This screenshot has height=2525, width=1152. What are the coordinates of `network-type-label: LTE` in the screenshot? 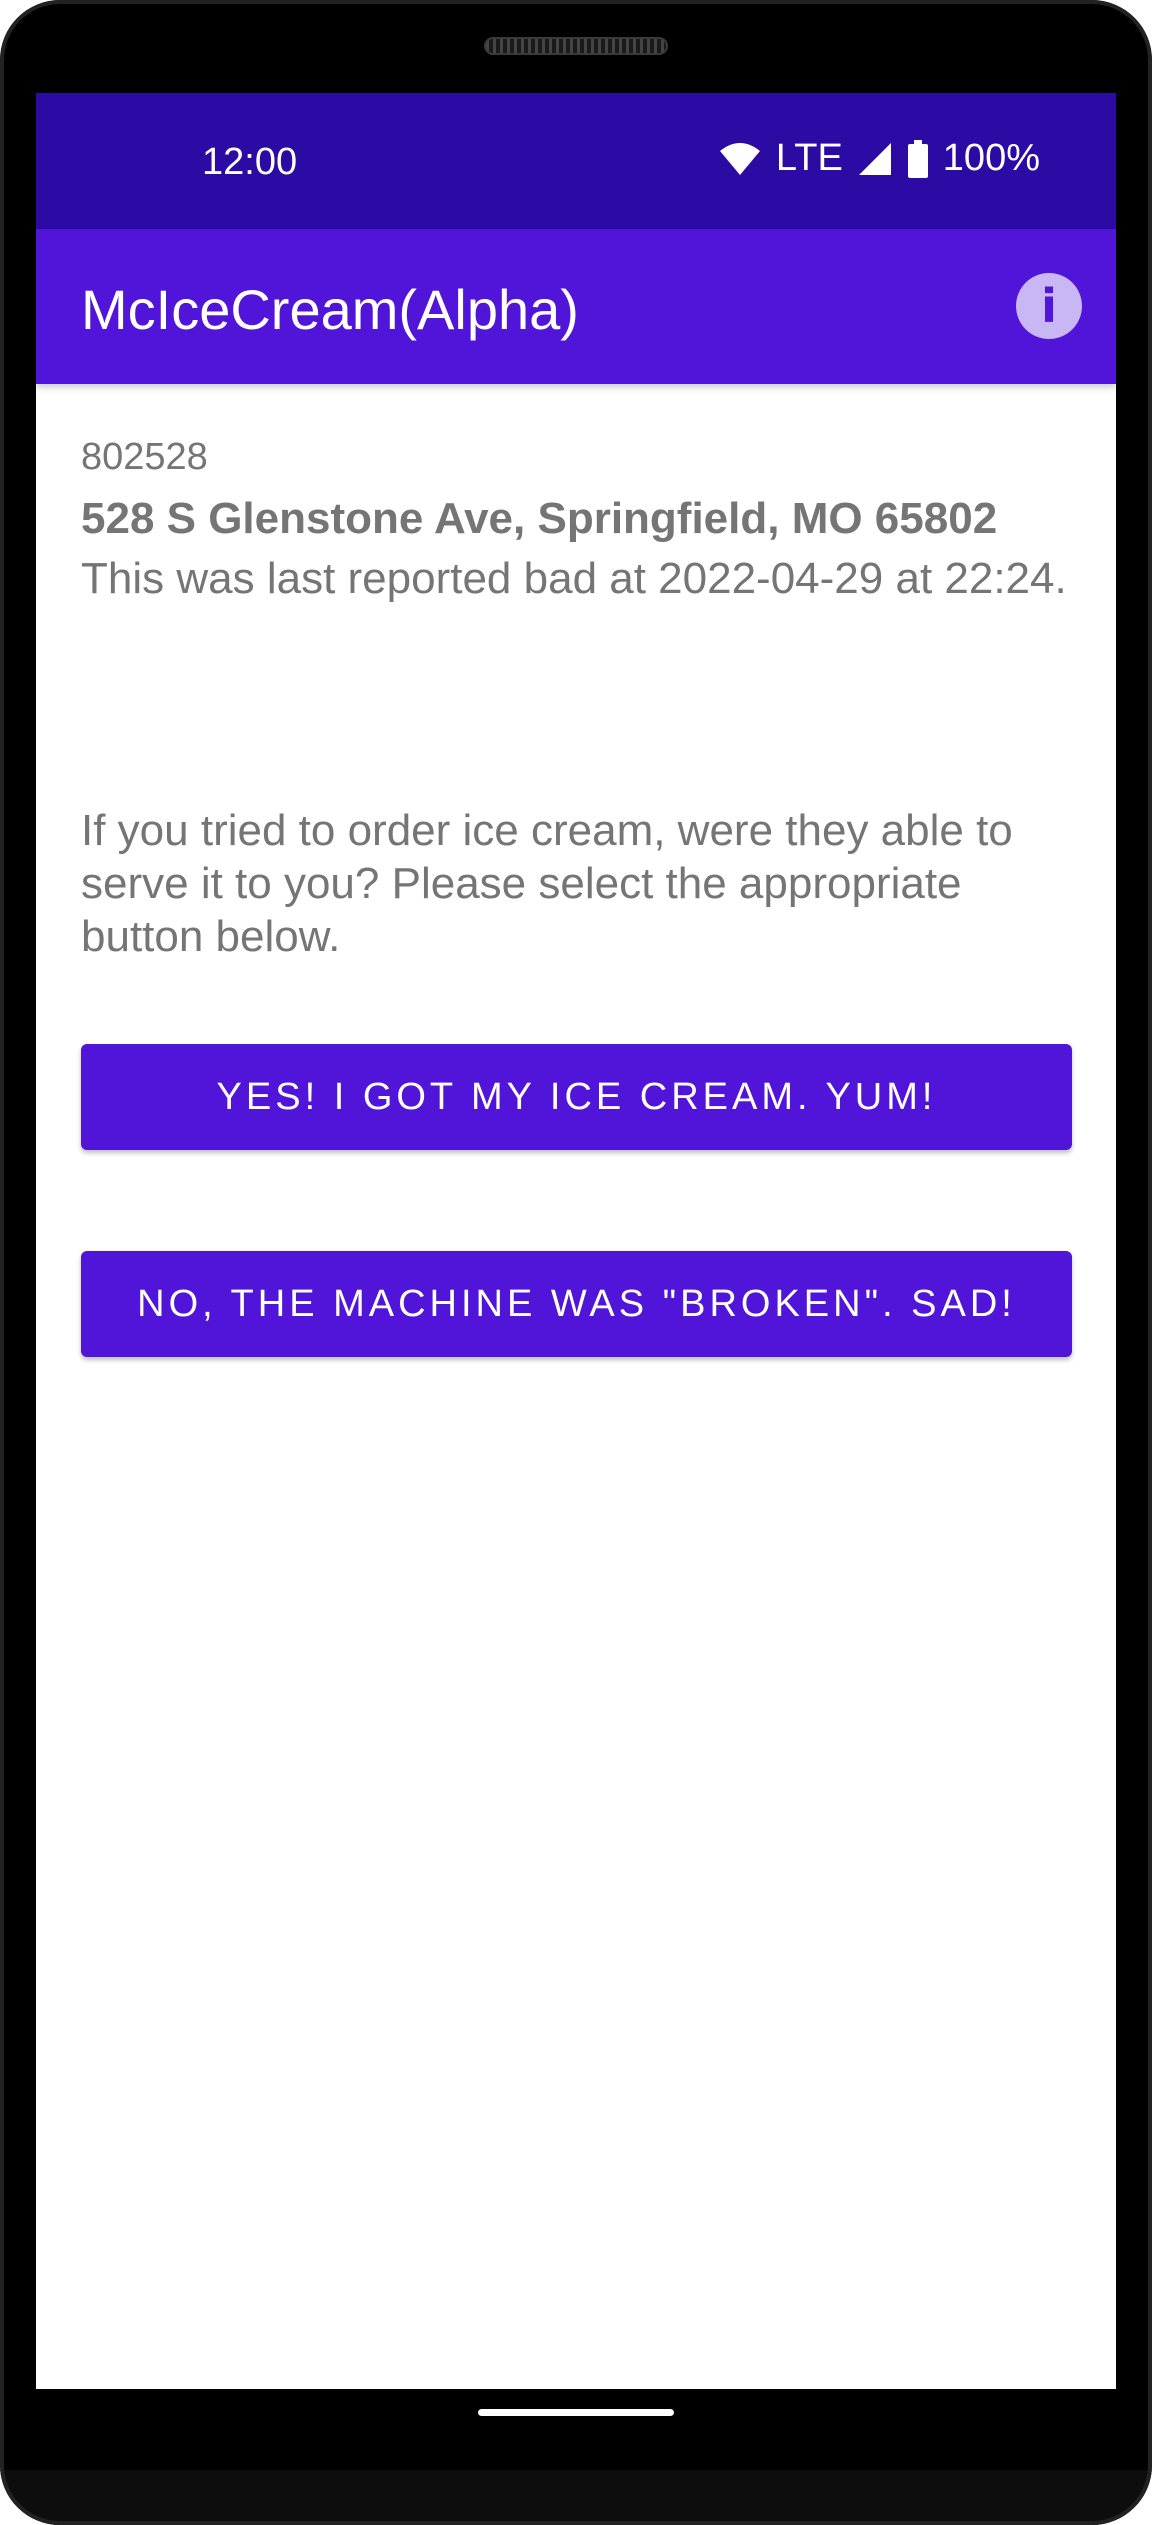 It's located at (809, 158).